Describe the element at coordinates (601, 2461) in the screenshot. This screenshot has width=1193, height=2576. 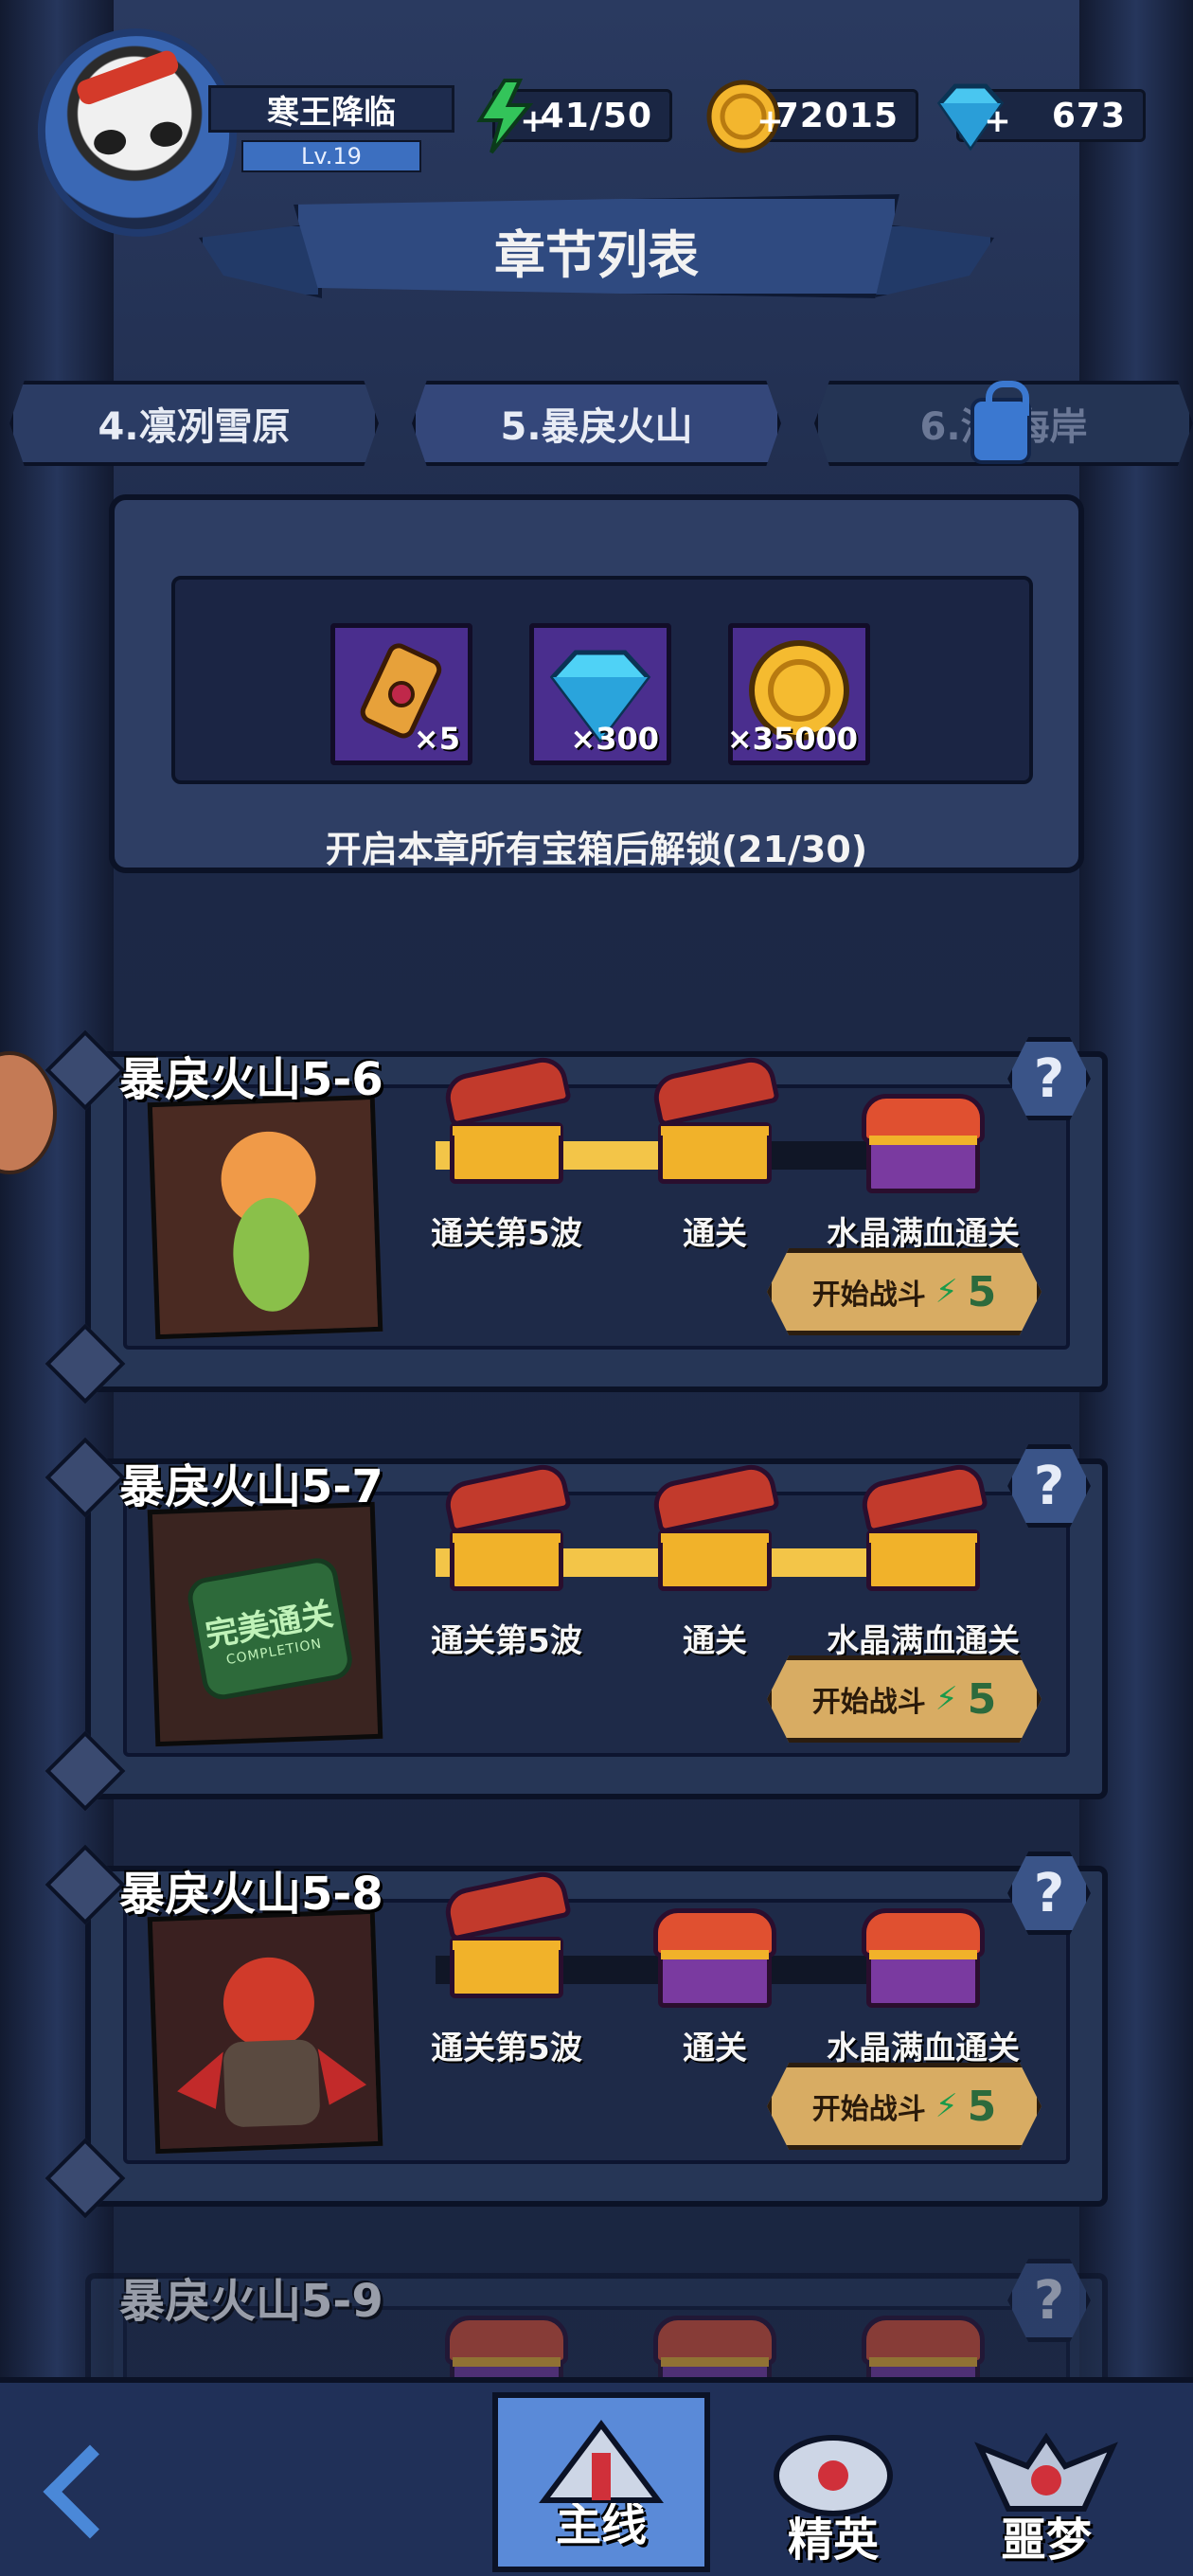
I see `main-story-icon` at that location.